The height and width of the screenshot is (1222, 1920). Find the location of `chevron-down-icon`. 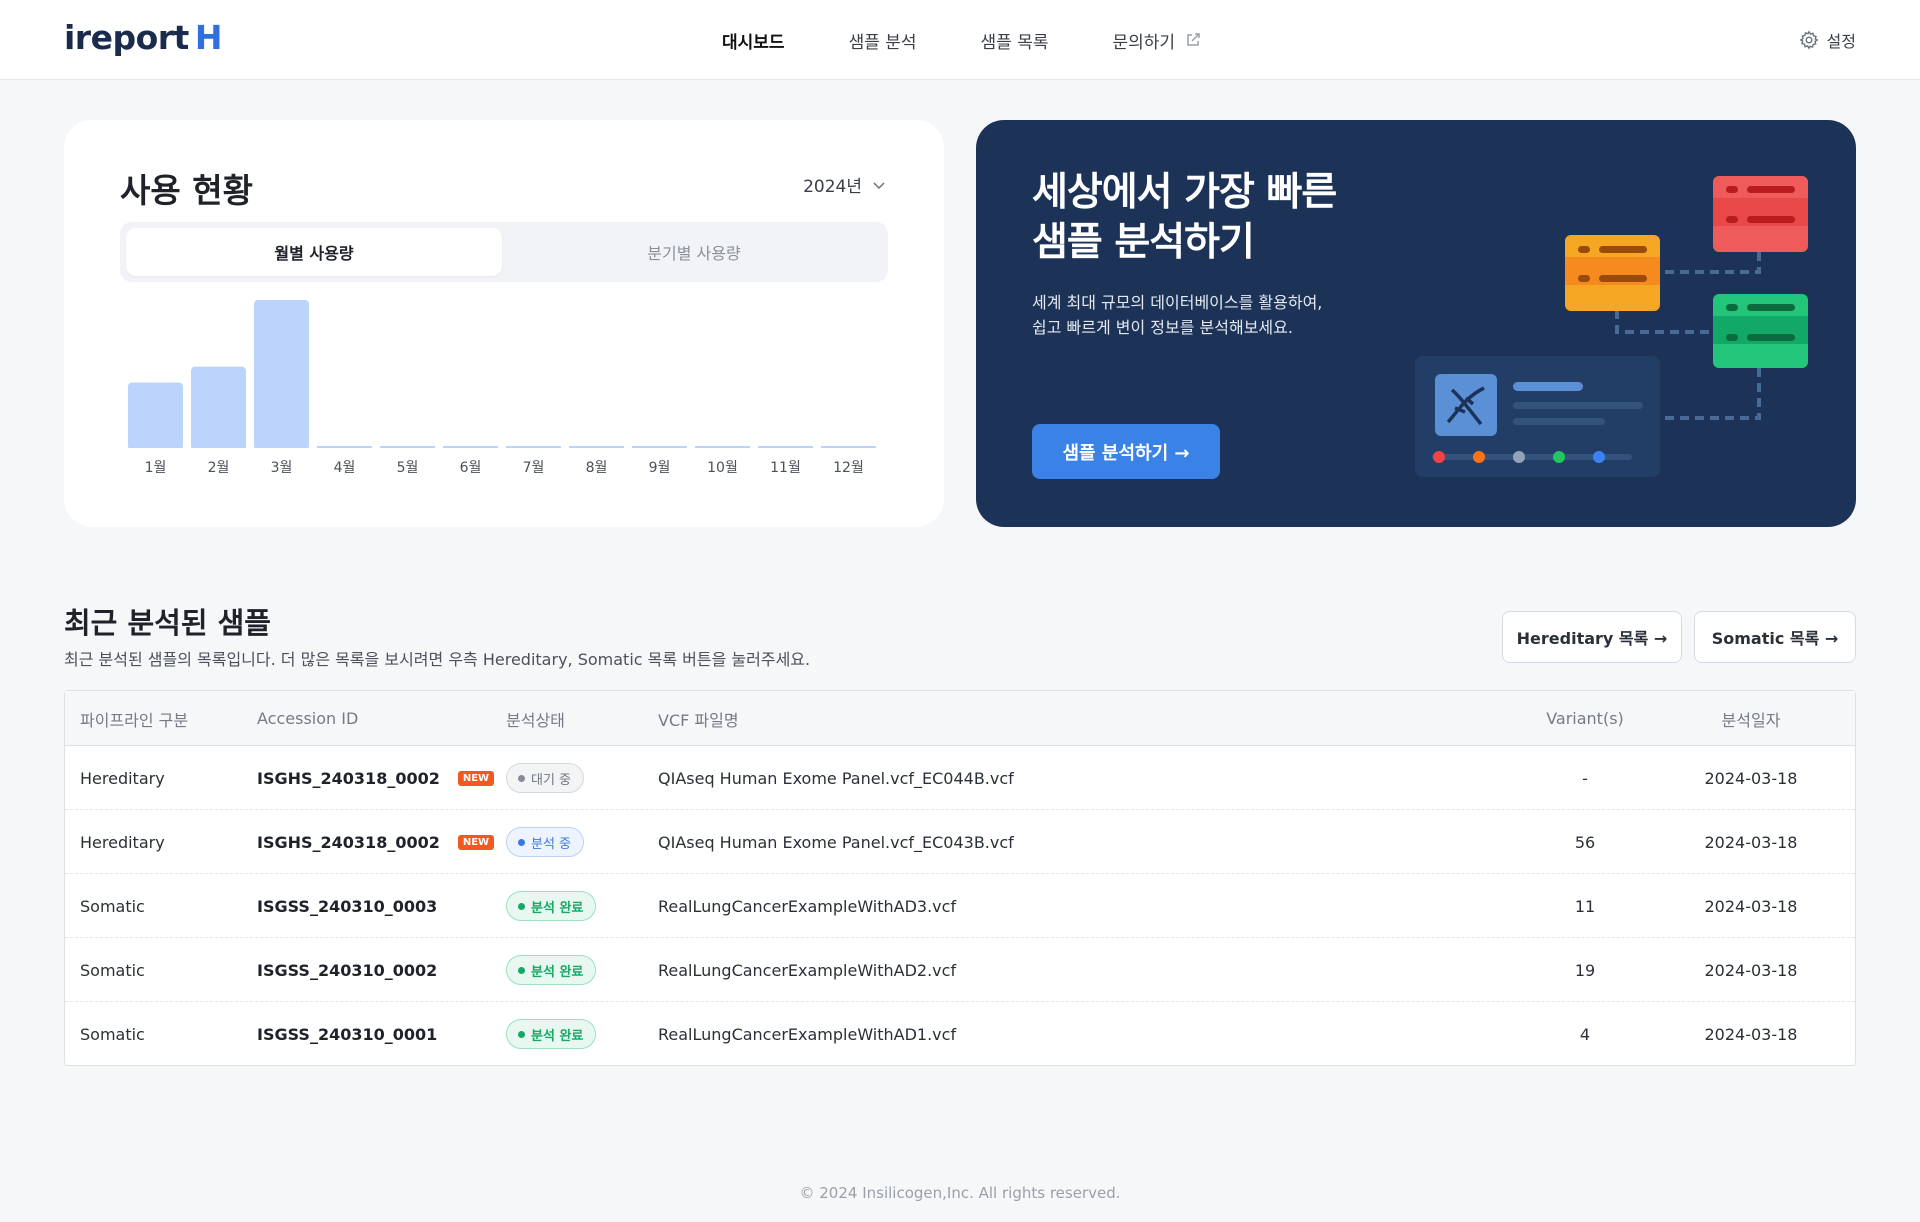

chevron-down-icon is located at coordinates (879, 185).